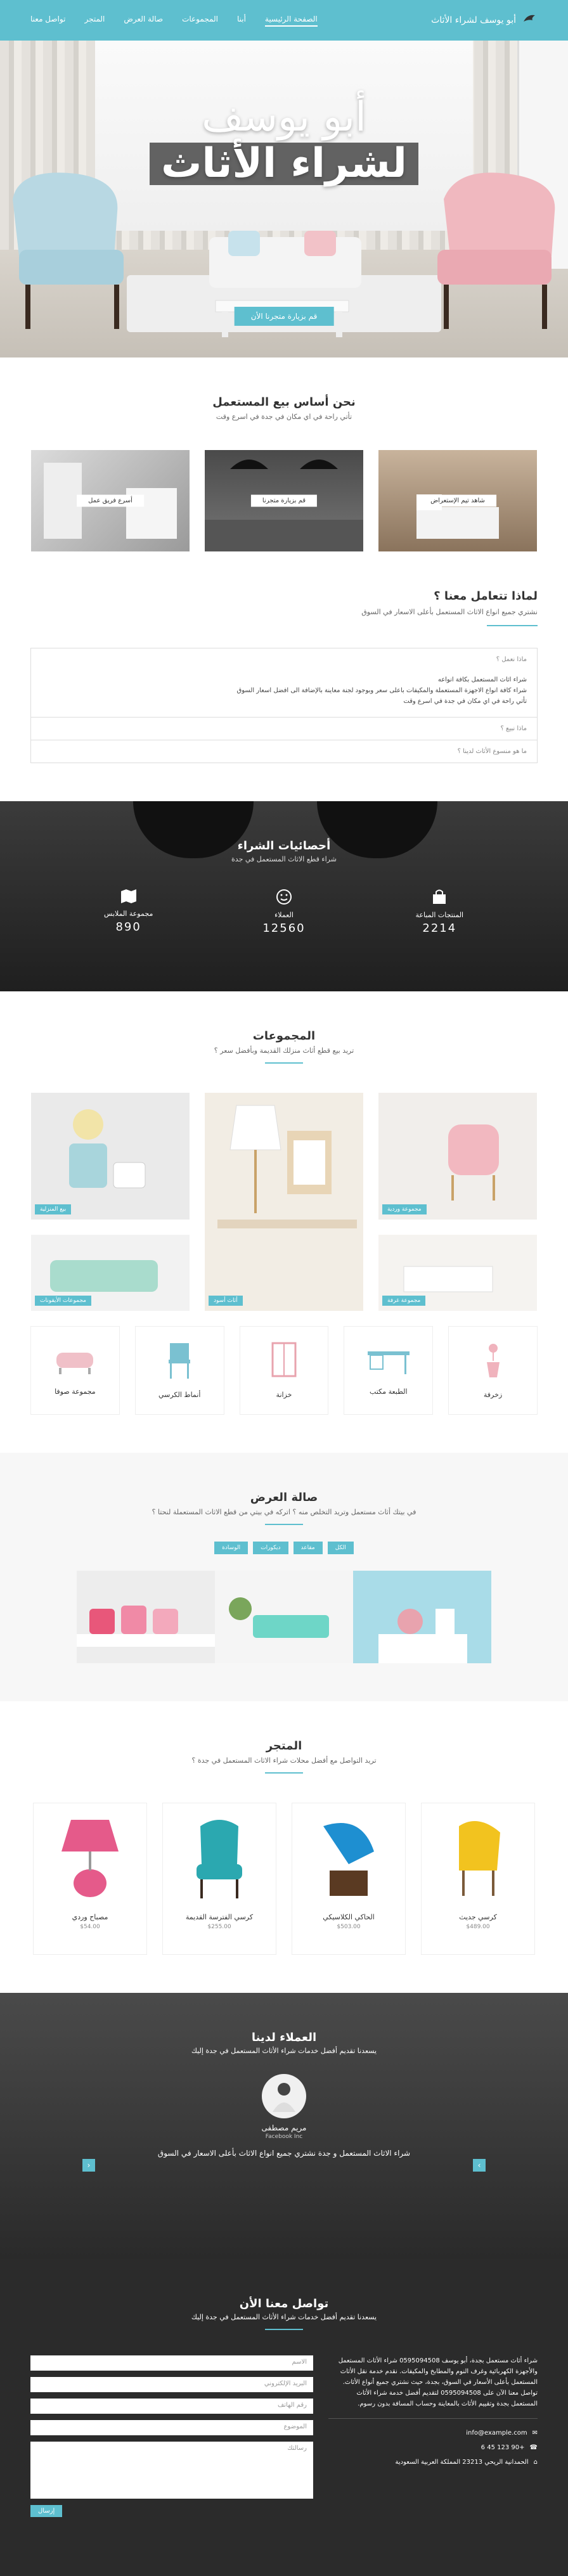 Image resolution: width=568 pixels, height=2576 pixels. What do you see at coordinates (53, 1209) in the screenshot?
I see `collection-tag: بيع المنزلية` at bounding box center [53, 1209].